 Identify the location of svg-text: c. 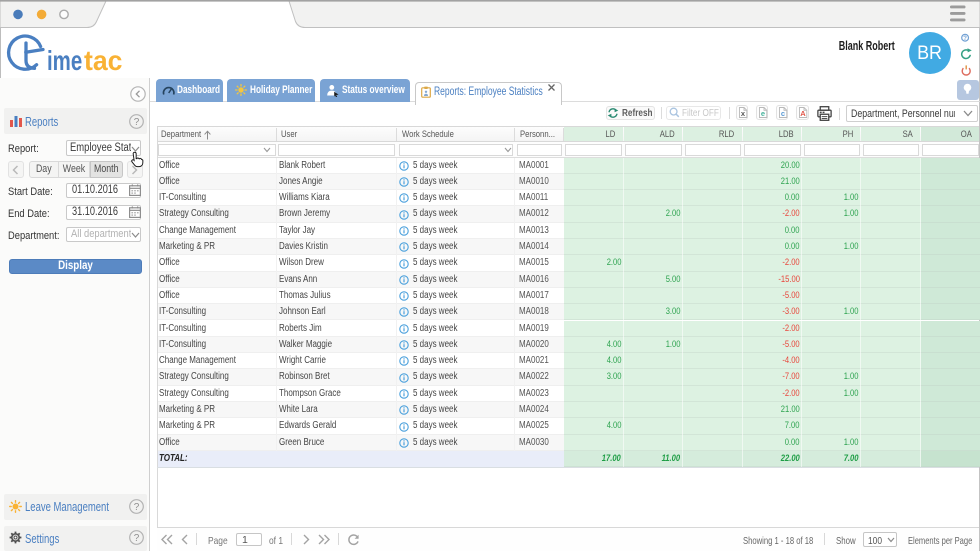
(782, 113).